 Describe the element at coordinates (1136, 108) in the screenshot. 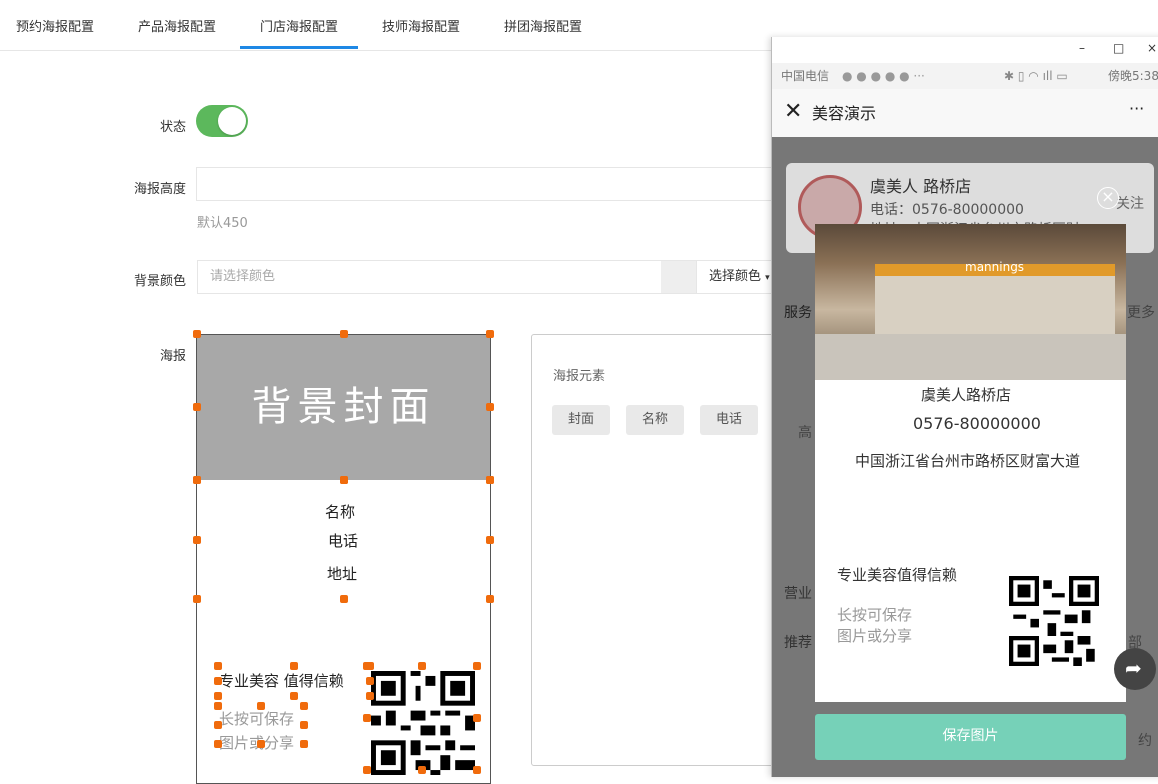

I see `more-icon: ···` at that location.